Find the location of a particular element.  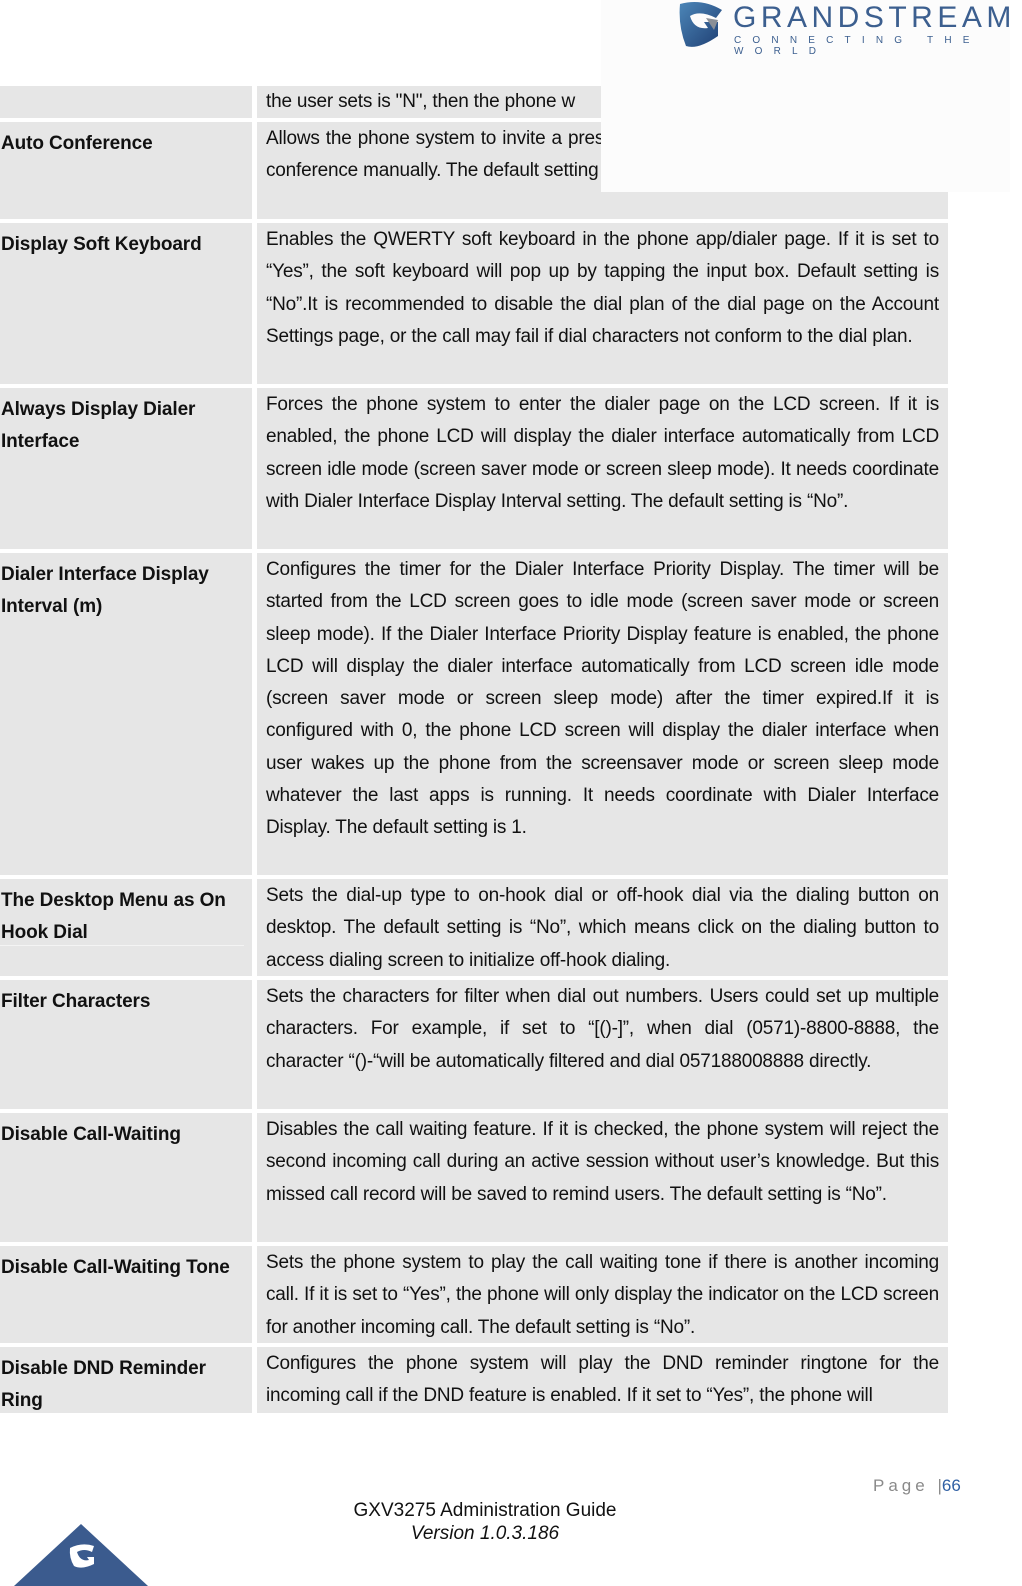

document-title: GXV3275 Administration Guide is located at coordinates (485, 1510).